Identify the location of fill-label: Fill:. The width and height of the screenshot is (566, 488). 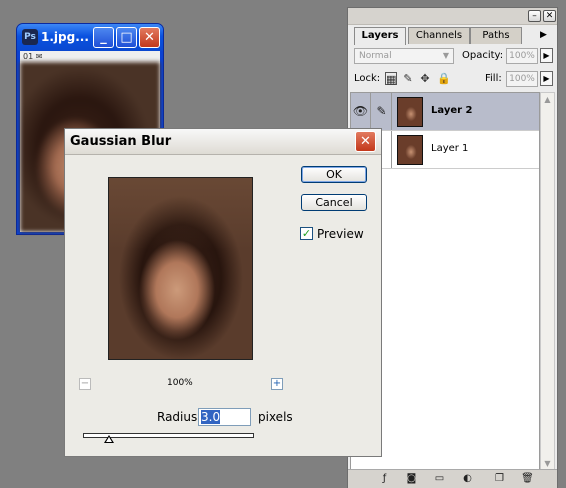
(493, 78).